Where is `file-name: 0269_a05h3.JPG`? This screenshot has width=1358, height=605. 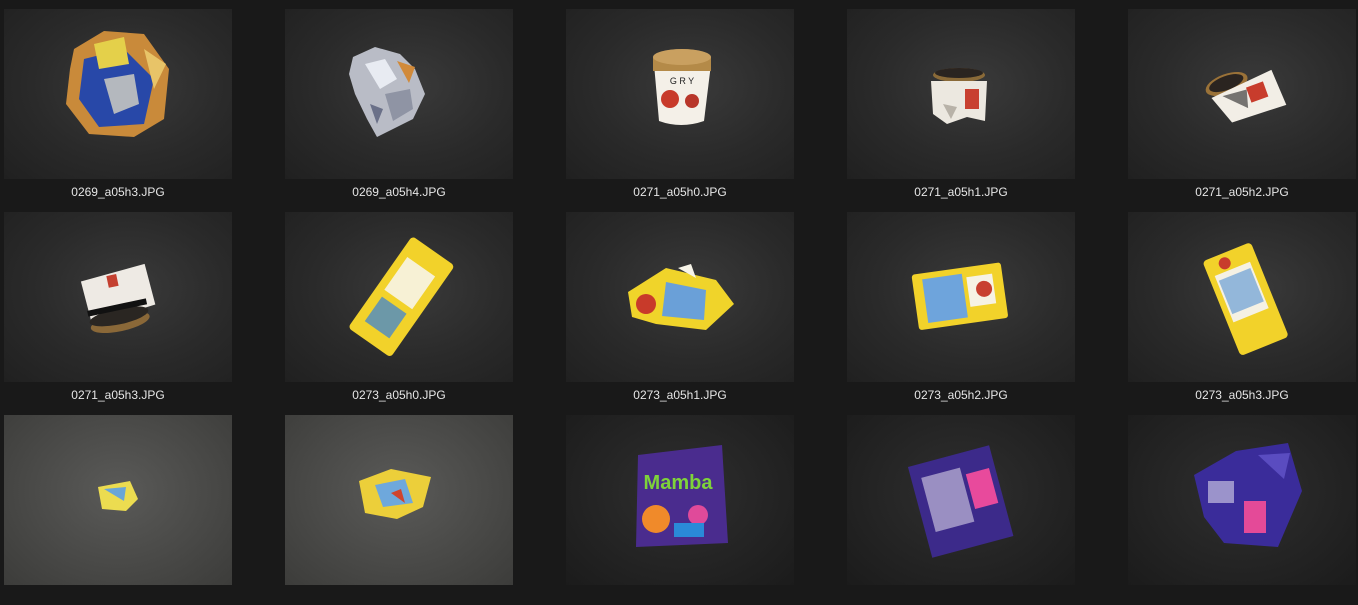 file-name: 0269_a05h3.JPG is located at coordinates (118, 192).